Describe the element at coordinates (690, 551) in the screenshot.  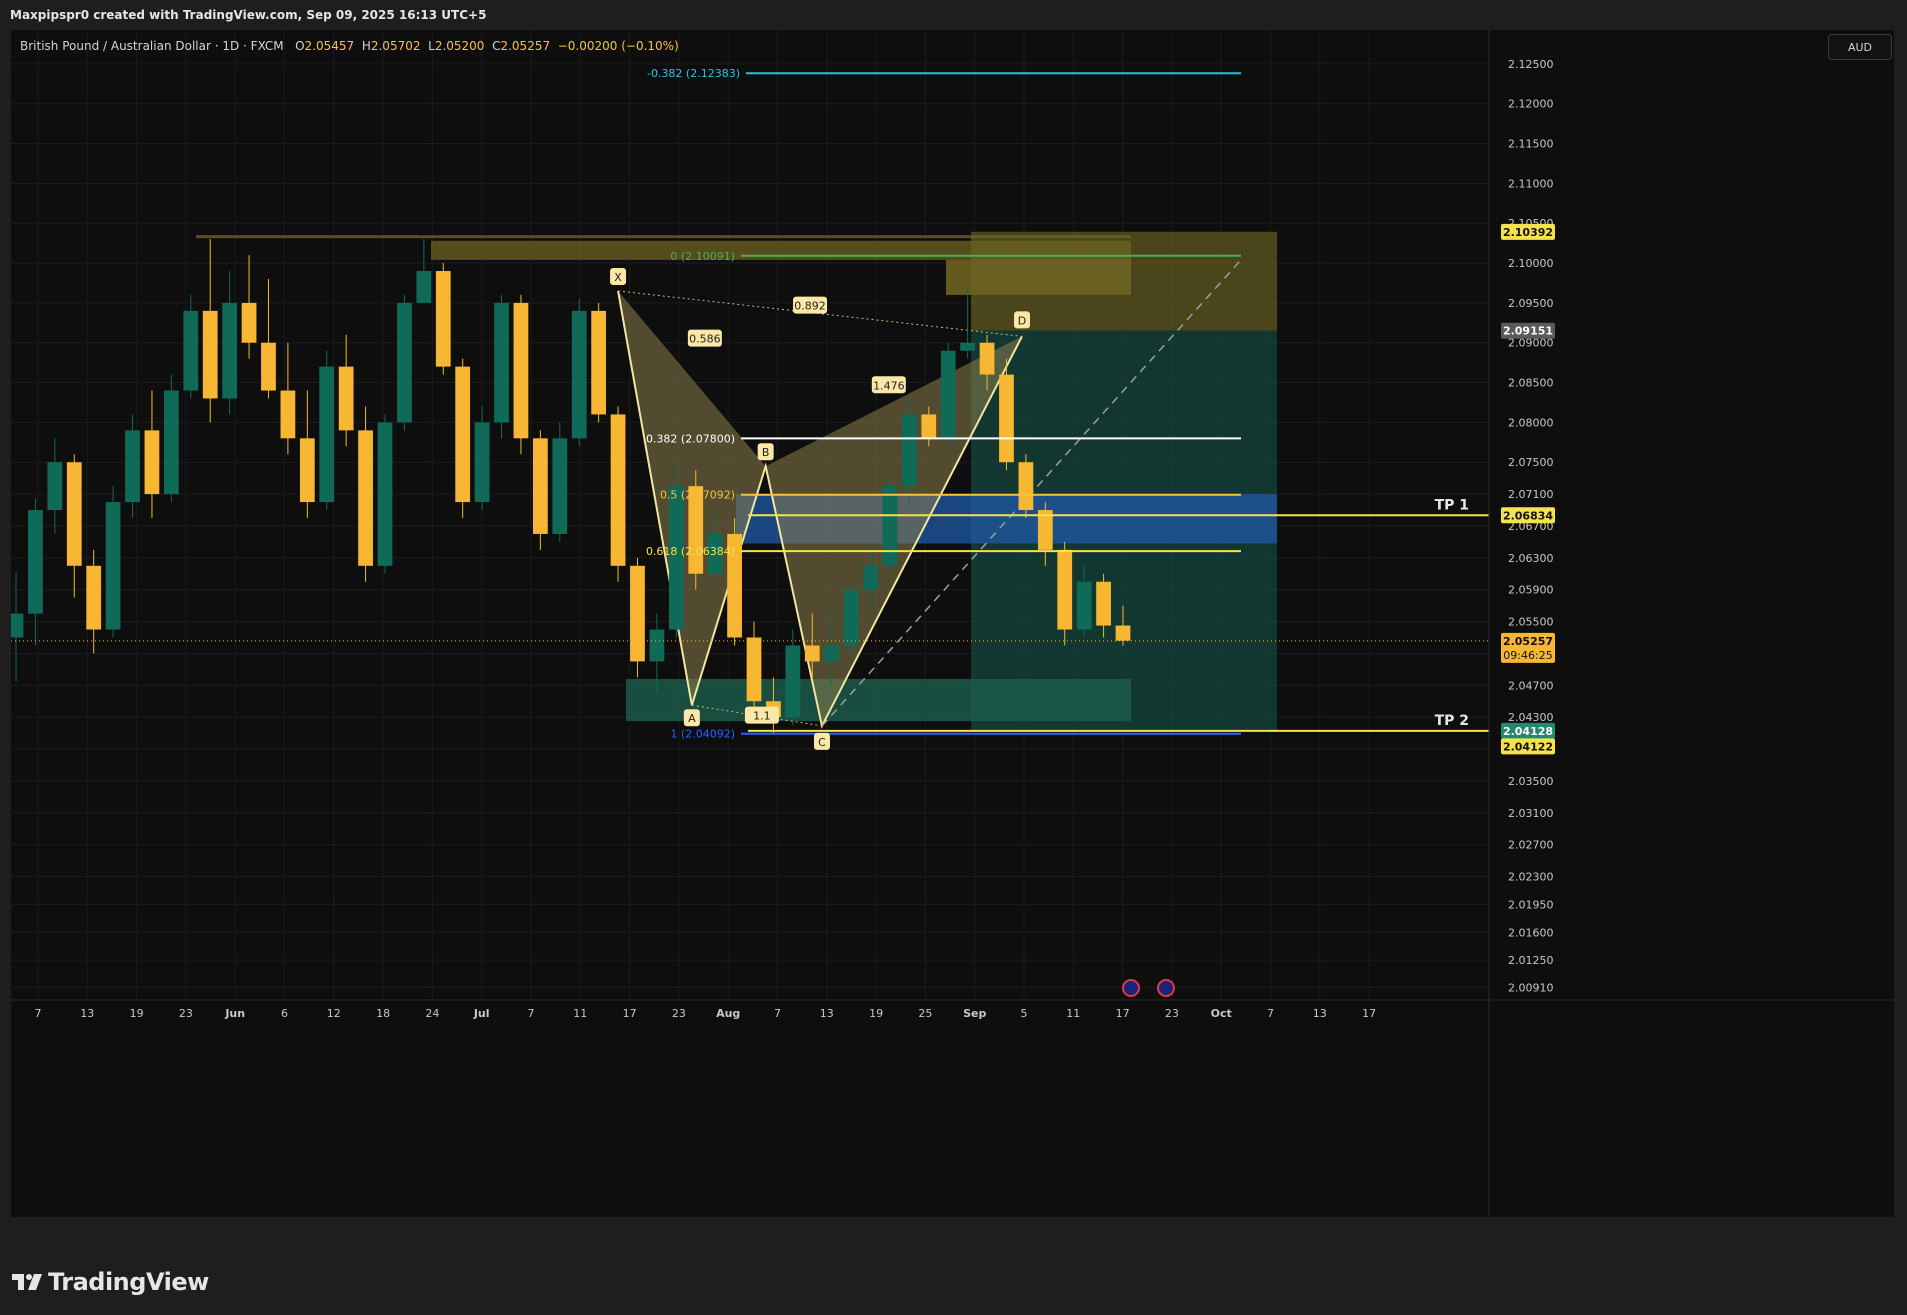
I see `fib-label: 0.618 (2.06384)` at that location.